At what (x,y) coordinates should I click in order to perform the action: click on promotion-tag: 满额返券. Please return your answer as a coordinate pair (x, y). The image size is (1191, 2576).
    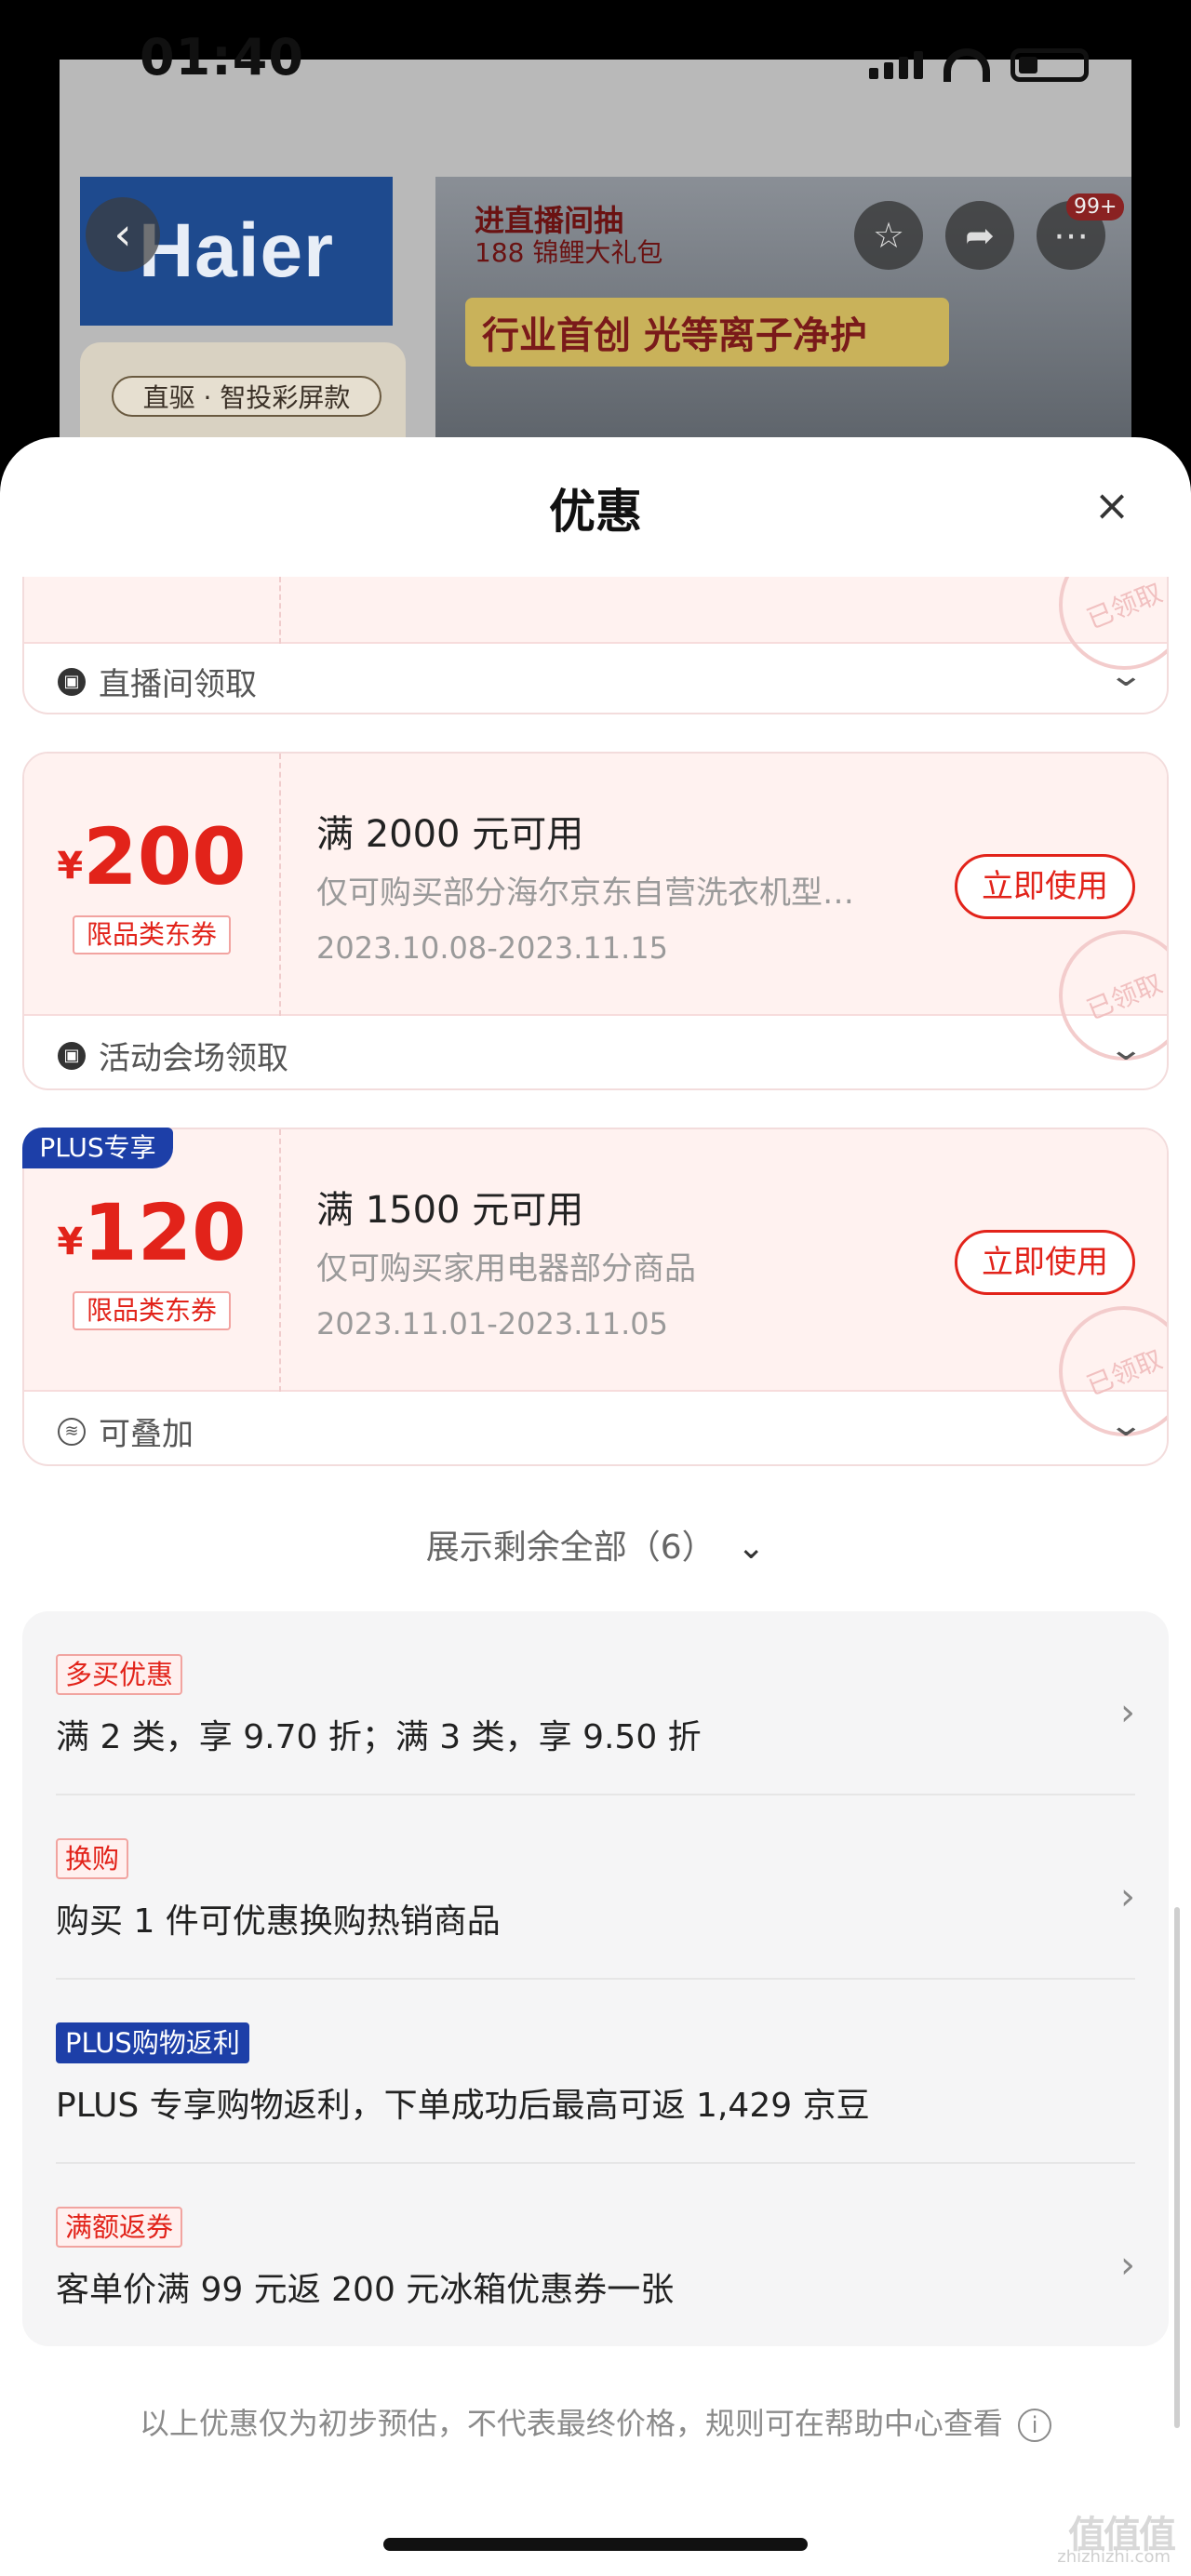
    Looking at the image, I should click on (119, 2227).